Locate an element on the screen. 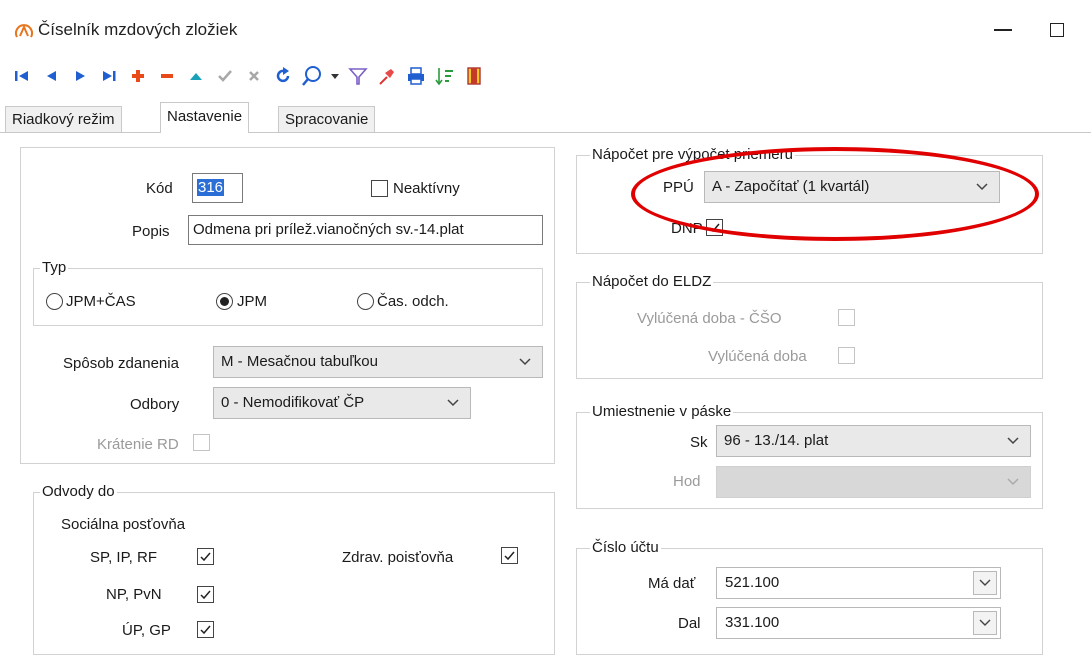  napocet-eldz-group is located at coordinates (809, 330).